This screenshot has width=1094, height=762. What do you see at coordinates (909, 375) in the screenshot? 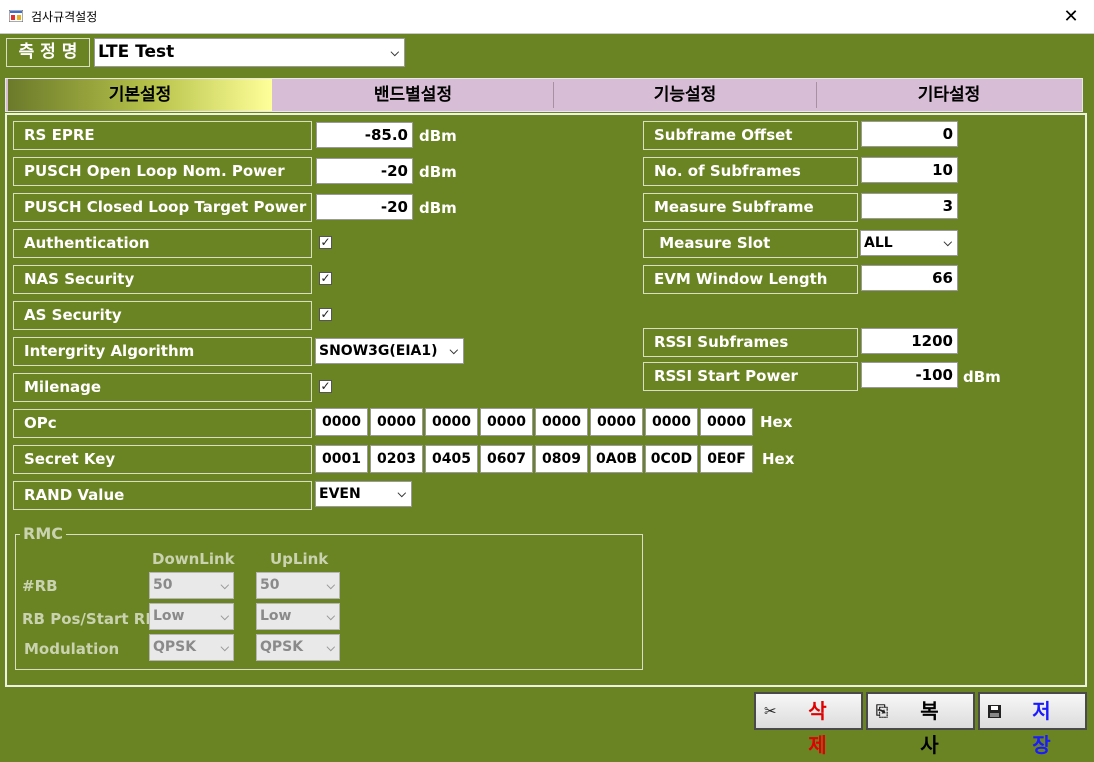
I see `rssi-start-power-input: -100` at bounding box center [909, 375].